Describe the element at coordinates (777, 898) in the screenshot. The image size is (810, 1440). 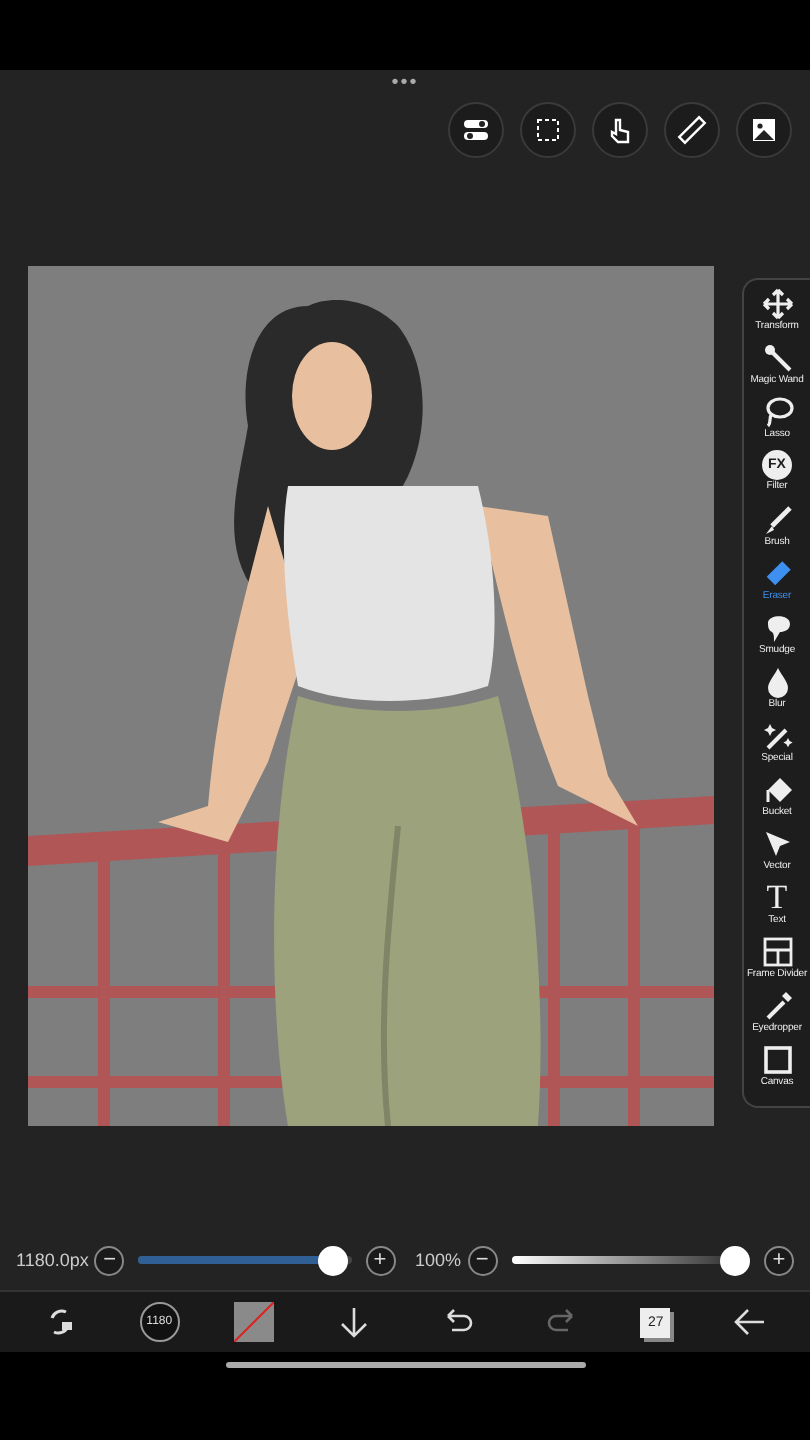
I see `text-tool-glyph: T` at that location.